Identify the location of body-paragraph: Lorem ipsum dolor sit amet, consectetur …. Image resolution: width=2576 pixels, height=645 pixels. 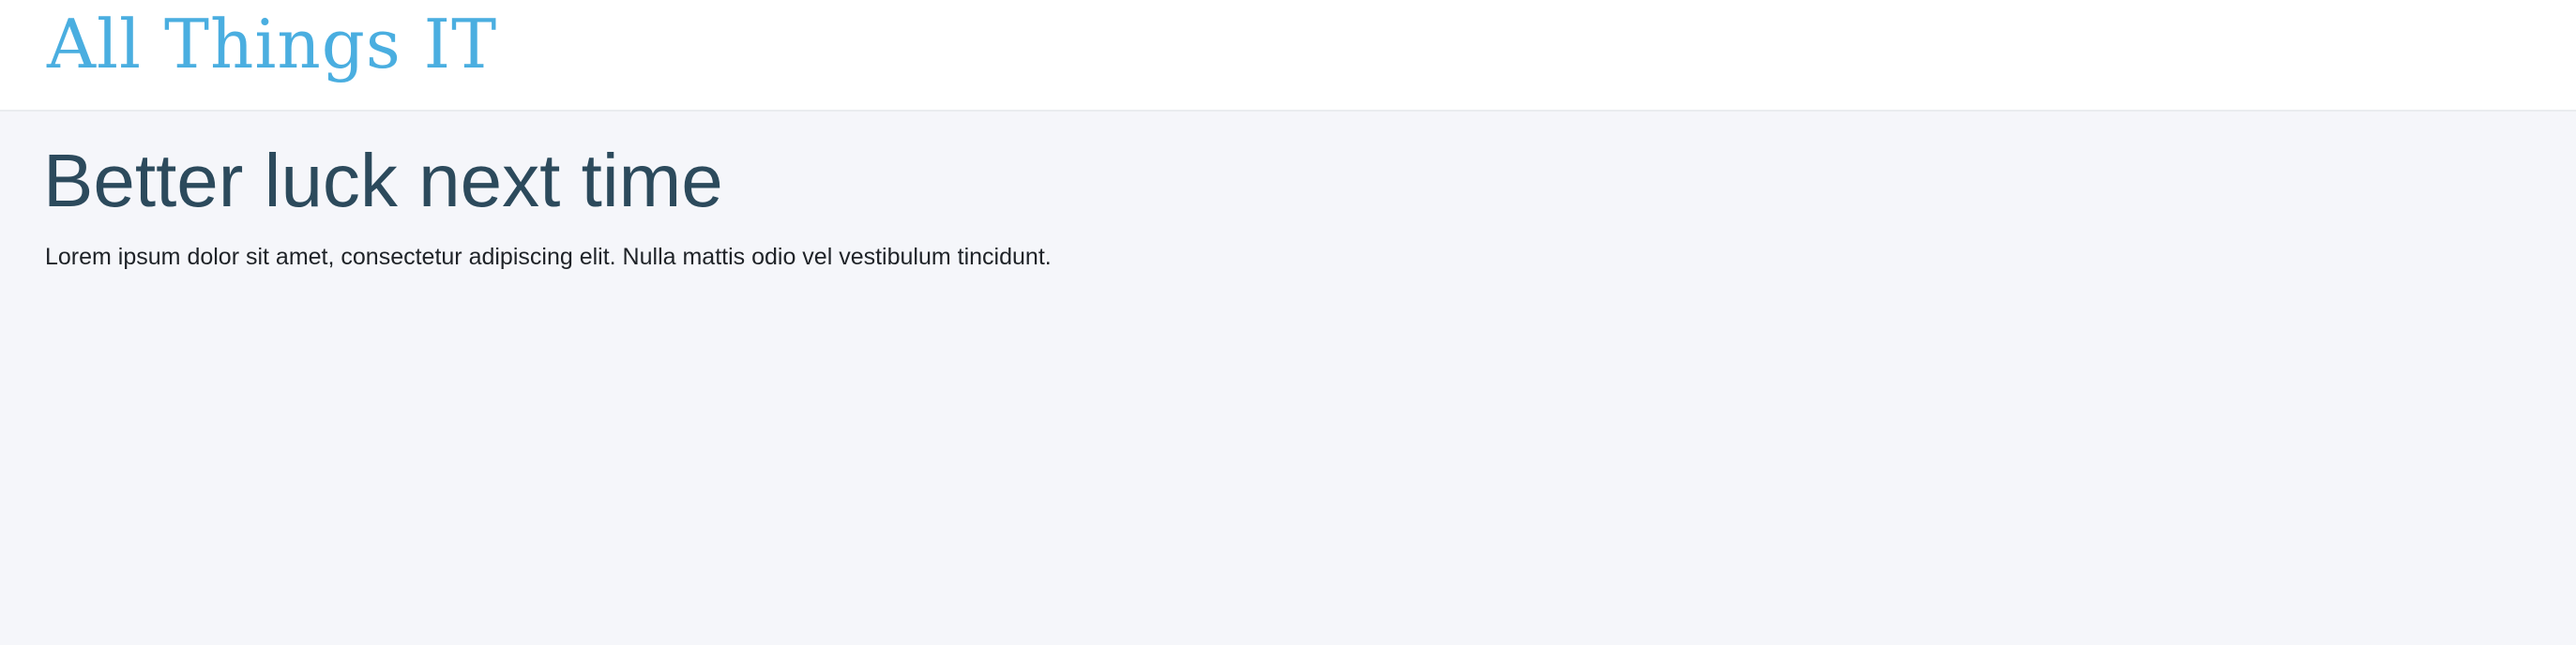
(548, 257).